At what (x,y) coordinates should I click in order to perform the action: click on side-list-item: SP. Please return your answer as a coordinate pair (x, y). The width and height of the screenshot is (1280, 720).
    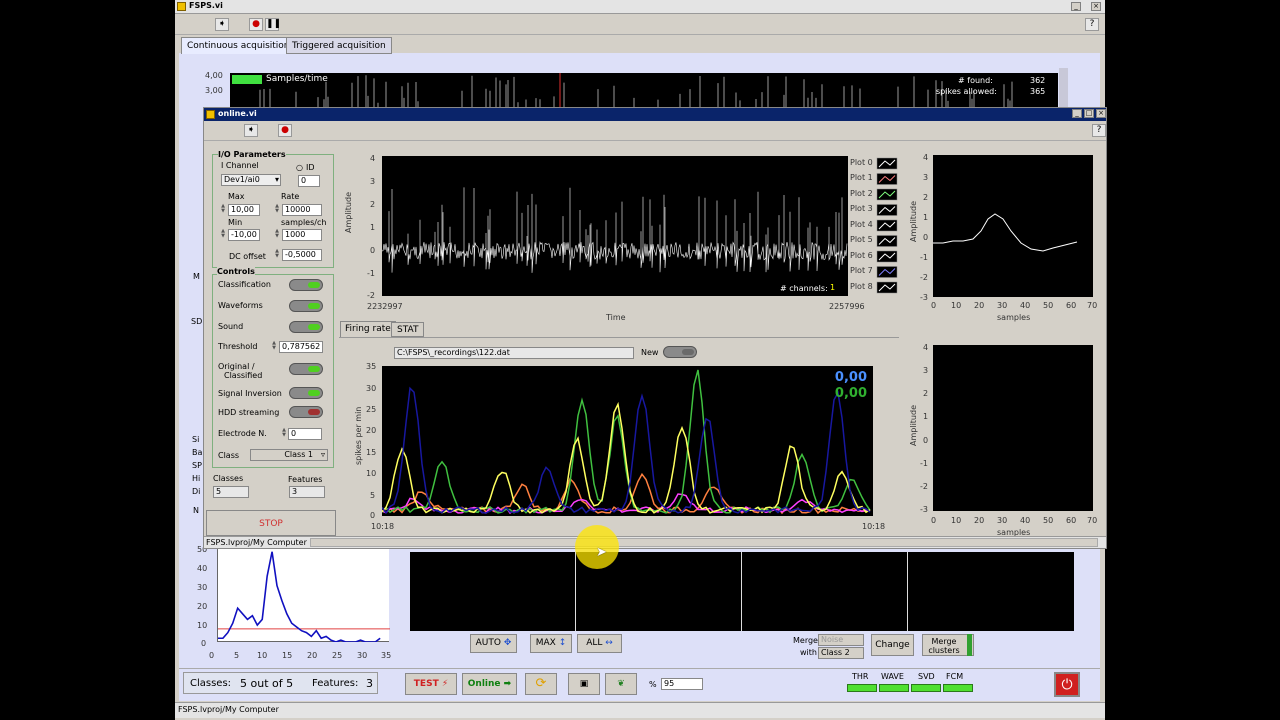
    Looking at the image, I should click on (197, 465).